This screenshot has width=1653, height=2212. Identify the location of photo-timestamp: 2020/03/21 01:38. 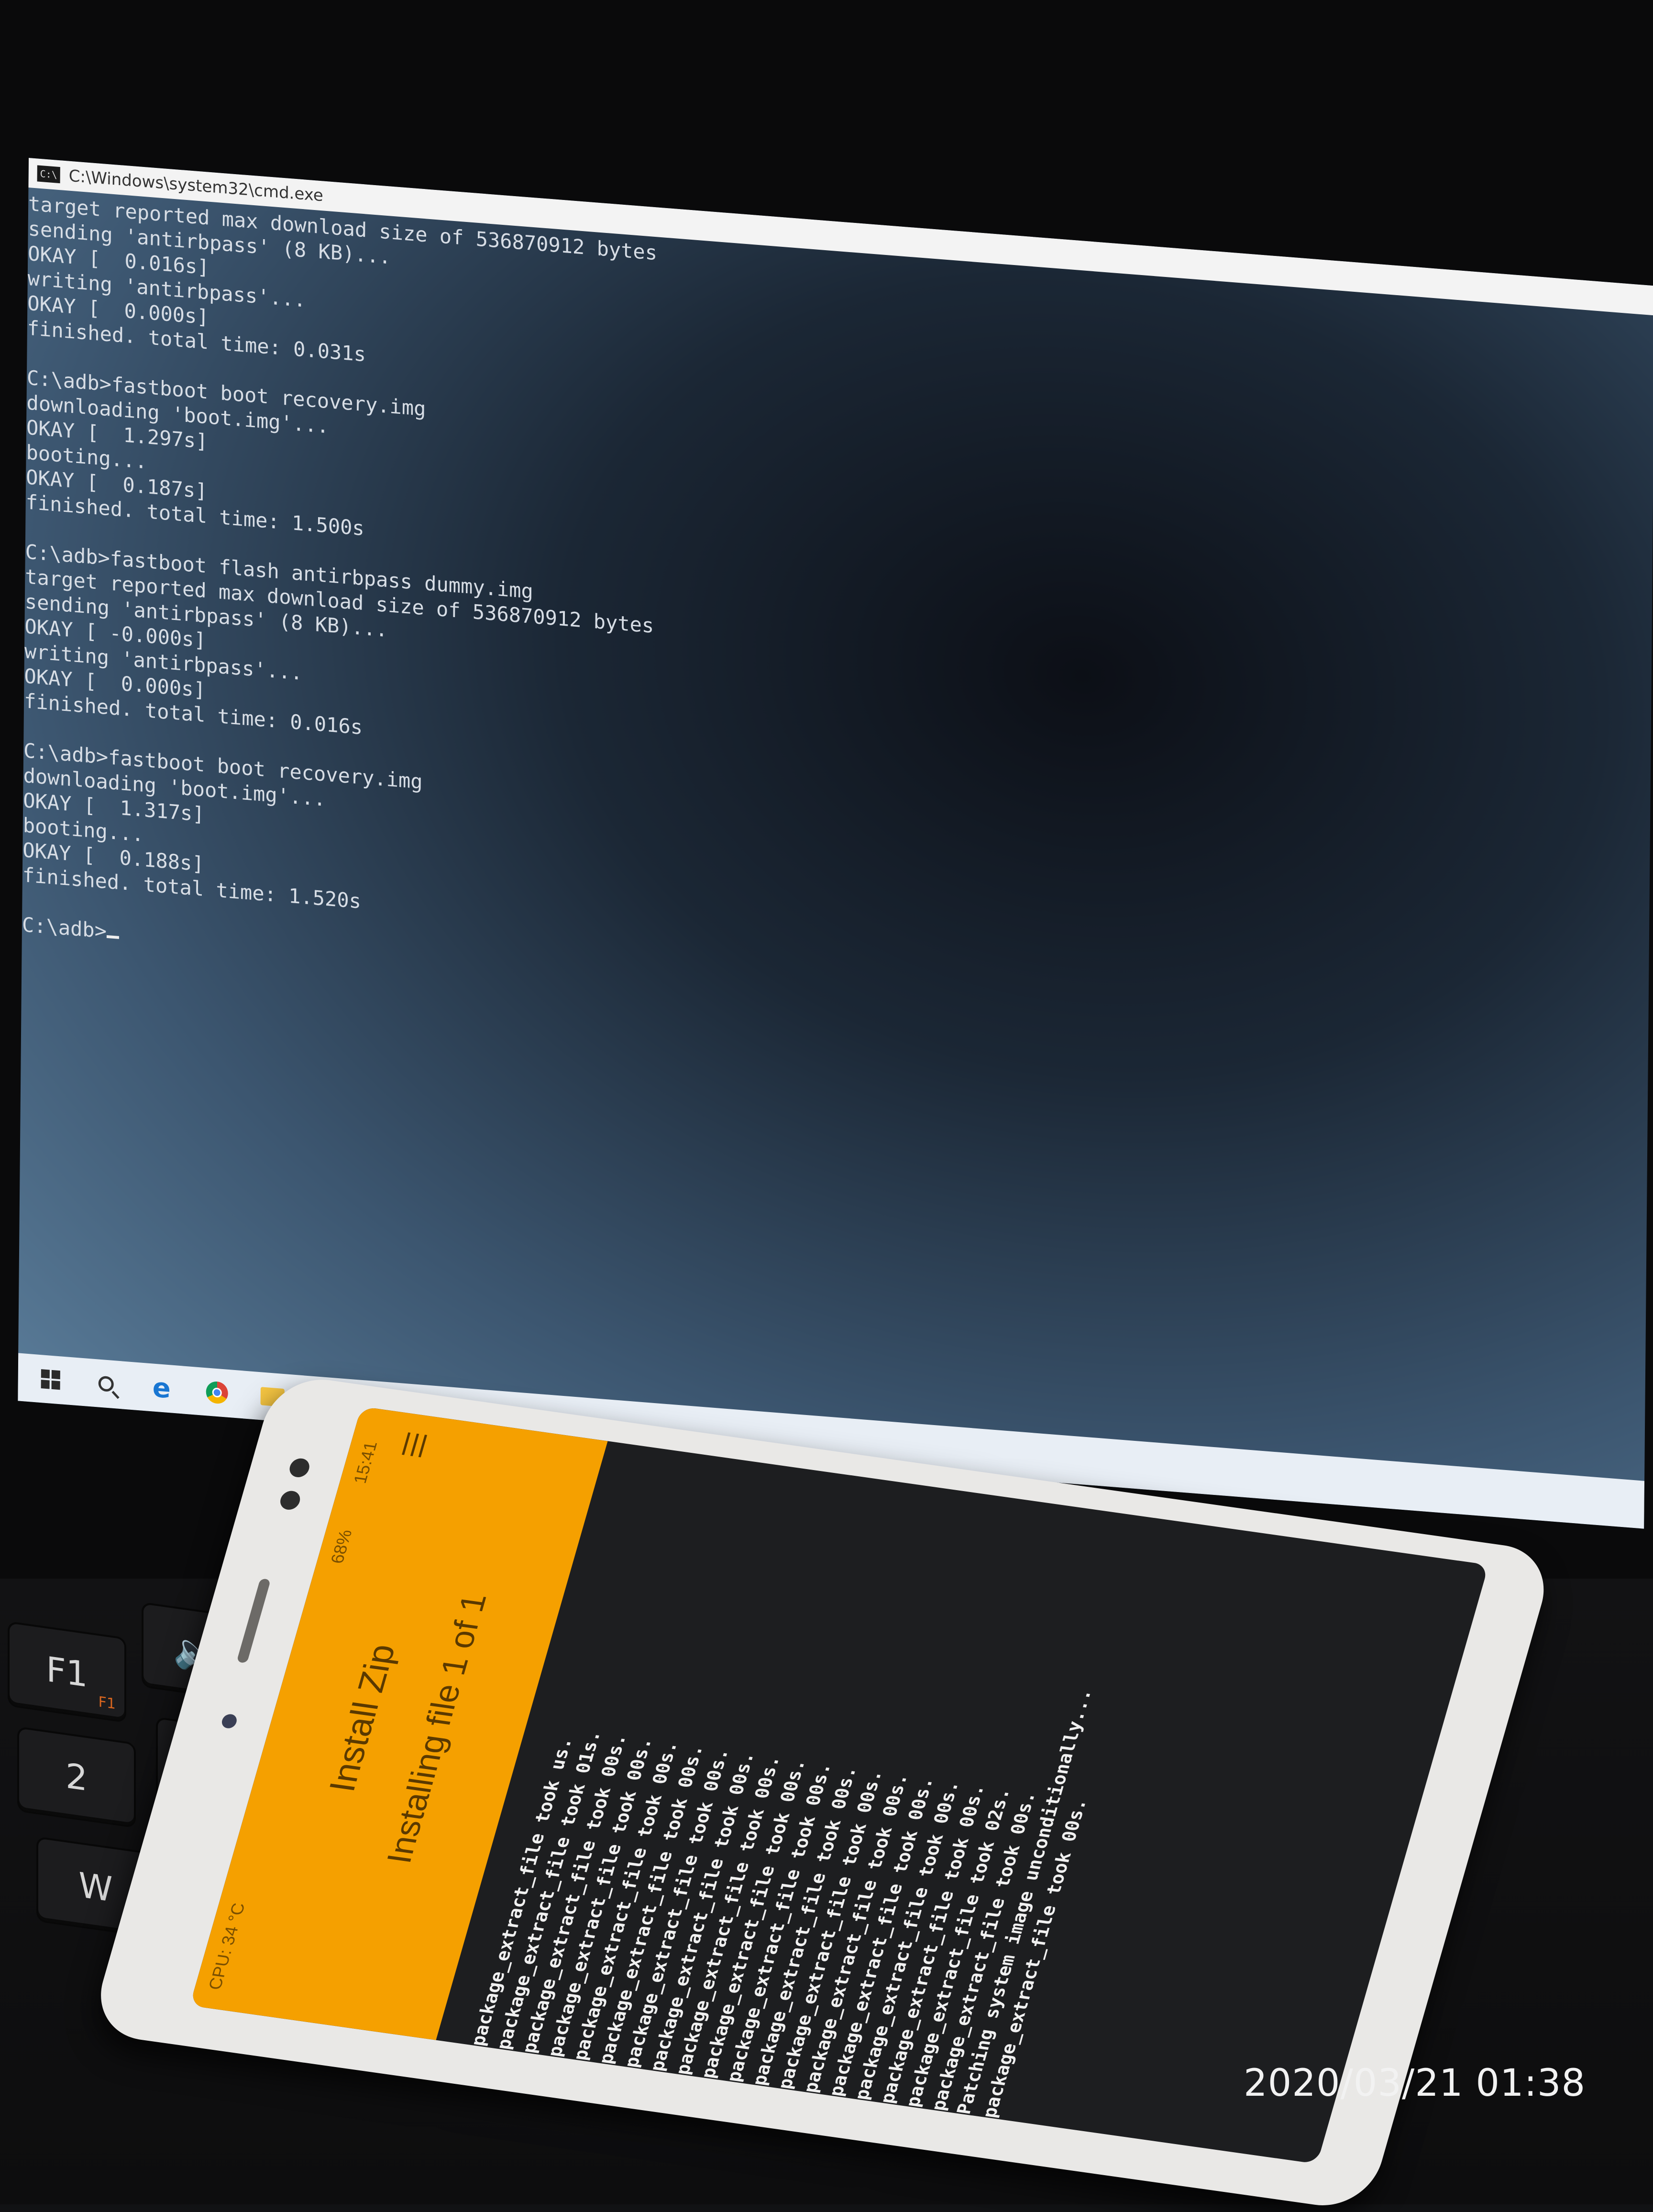
(1415, 2083).